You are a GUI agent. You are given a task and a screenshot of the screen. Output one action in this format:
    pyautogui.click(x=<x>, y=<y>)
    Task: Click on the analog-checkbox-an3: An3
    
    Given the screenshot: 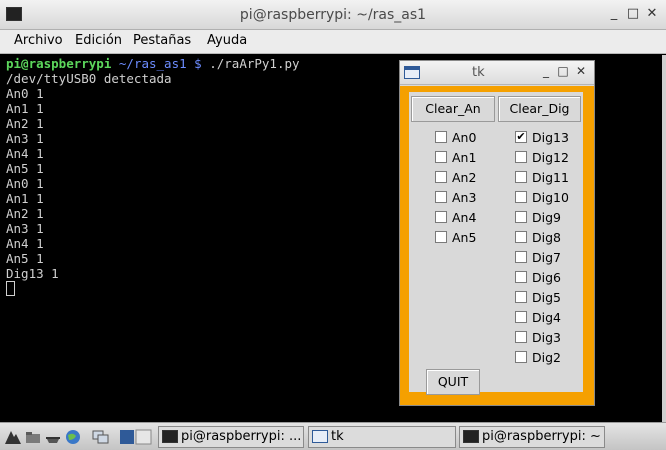 What is the action you would take?
    pyautogui.click(x=455, y=197)
    